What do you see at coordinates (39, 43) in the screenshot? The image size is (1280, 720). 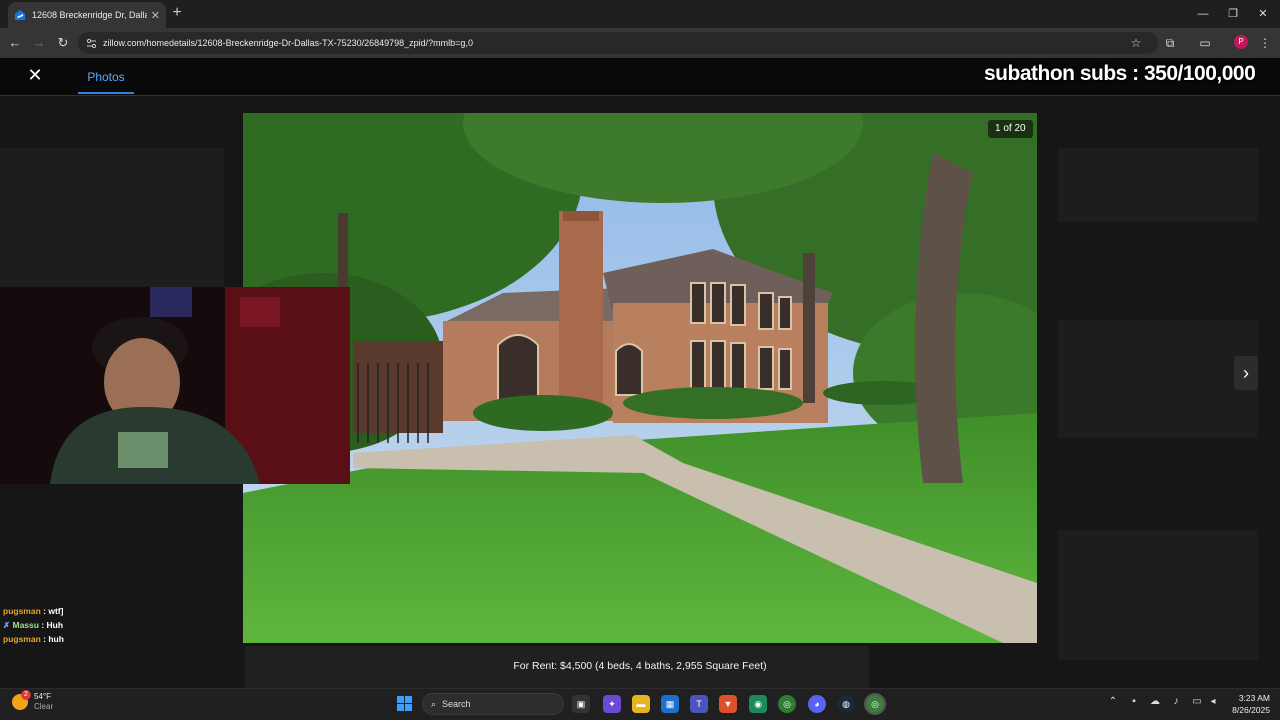 I see `forward-icon: →` at bounding box center [39, 43].